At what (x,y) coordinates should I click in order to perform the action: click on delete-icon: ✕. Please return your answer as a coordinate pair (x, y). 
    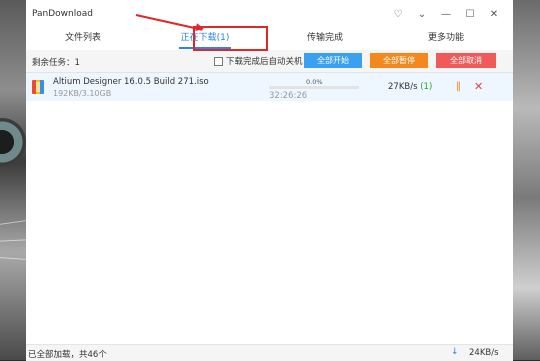
    Looking at the image, I should click on (478, 86).